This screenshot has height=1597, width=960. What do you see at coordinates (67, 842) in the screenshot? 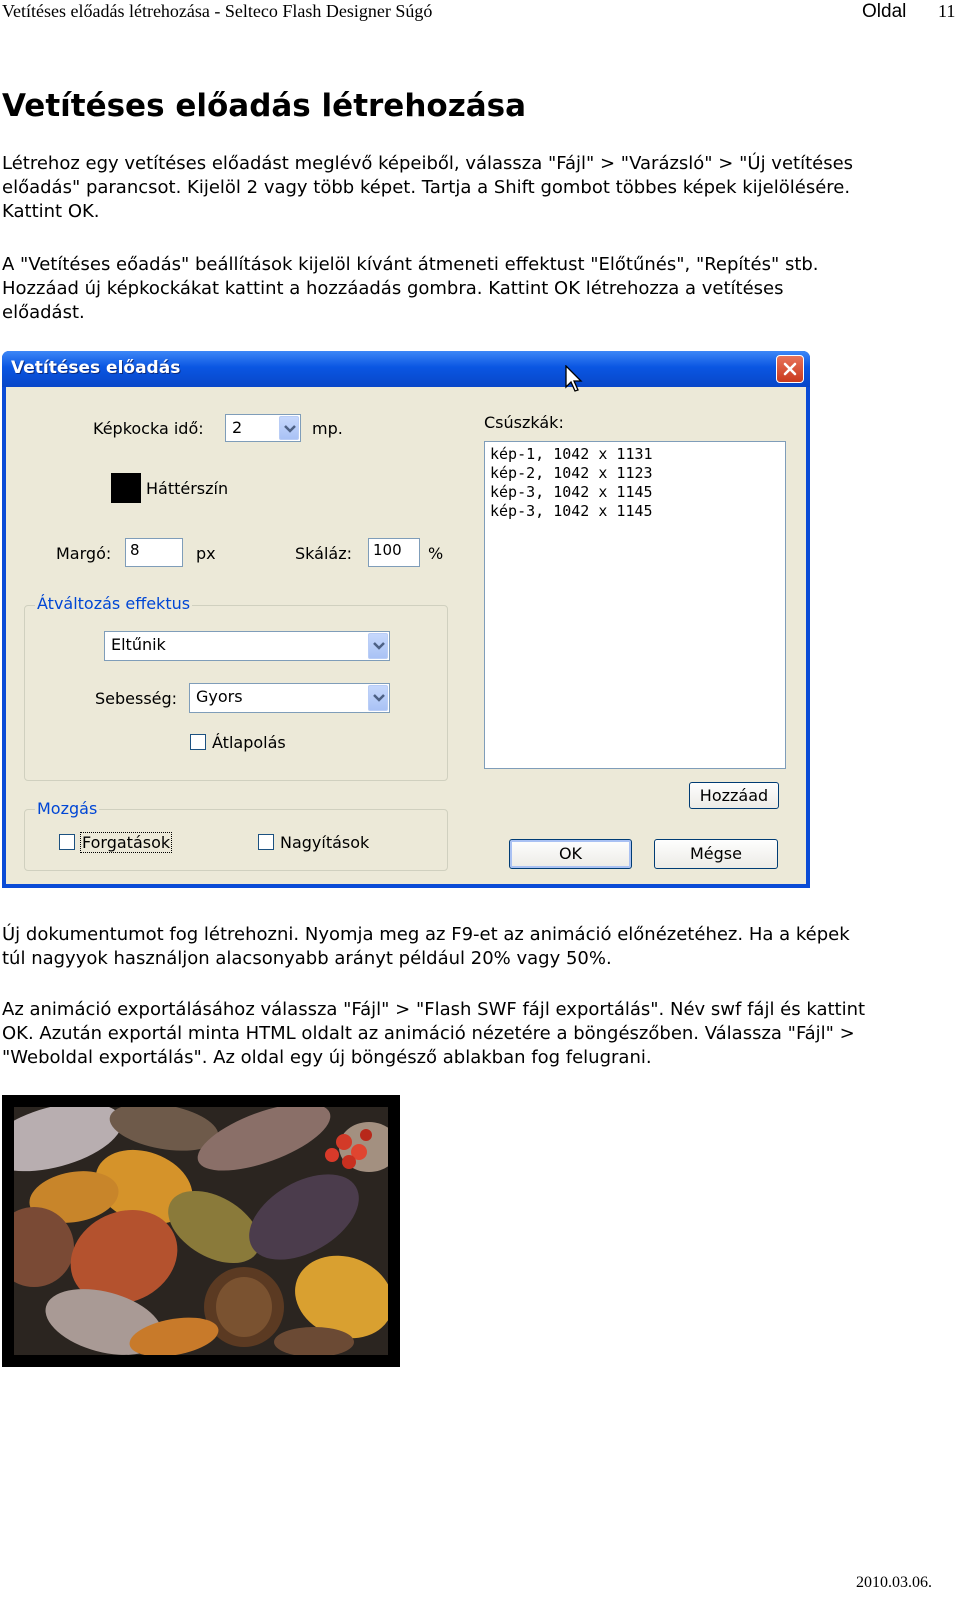
I see `rotations-checkbox` at bounding box center [67, 842].